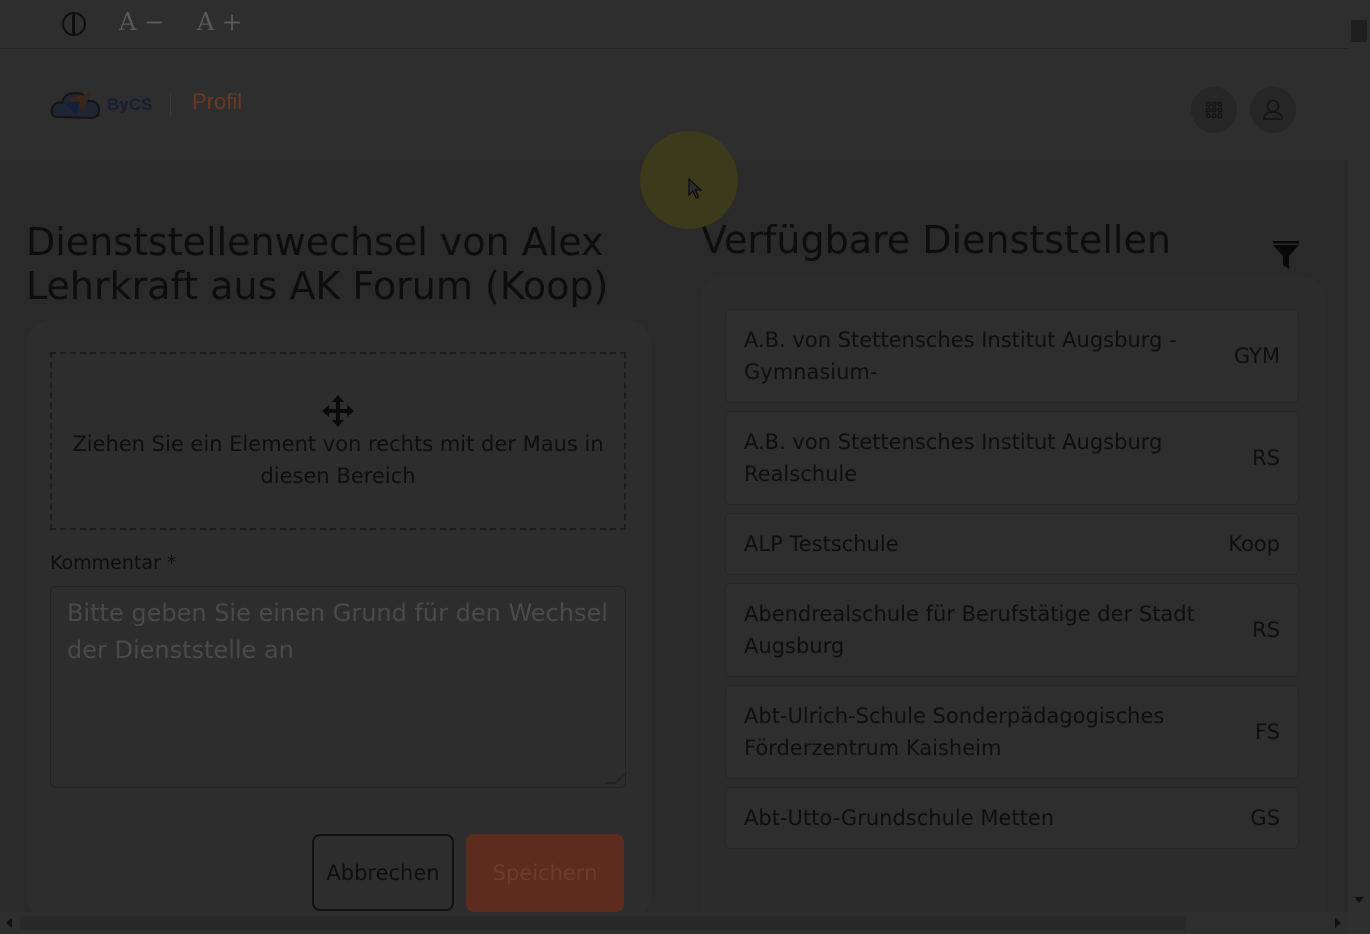 Image resolution: width=1370 pixels, height=934 pixels. Describe the element at coordinates (603, 923) in the screenshot. I see `horizontal-scroll-thumb` at that location.